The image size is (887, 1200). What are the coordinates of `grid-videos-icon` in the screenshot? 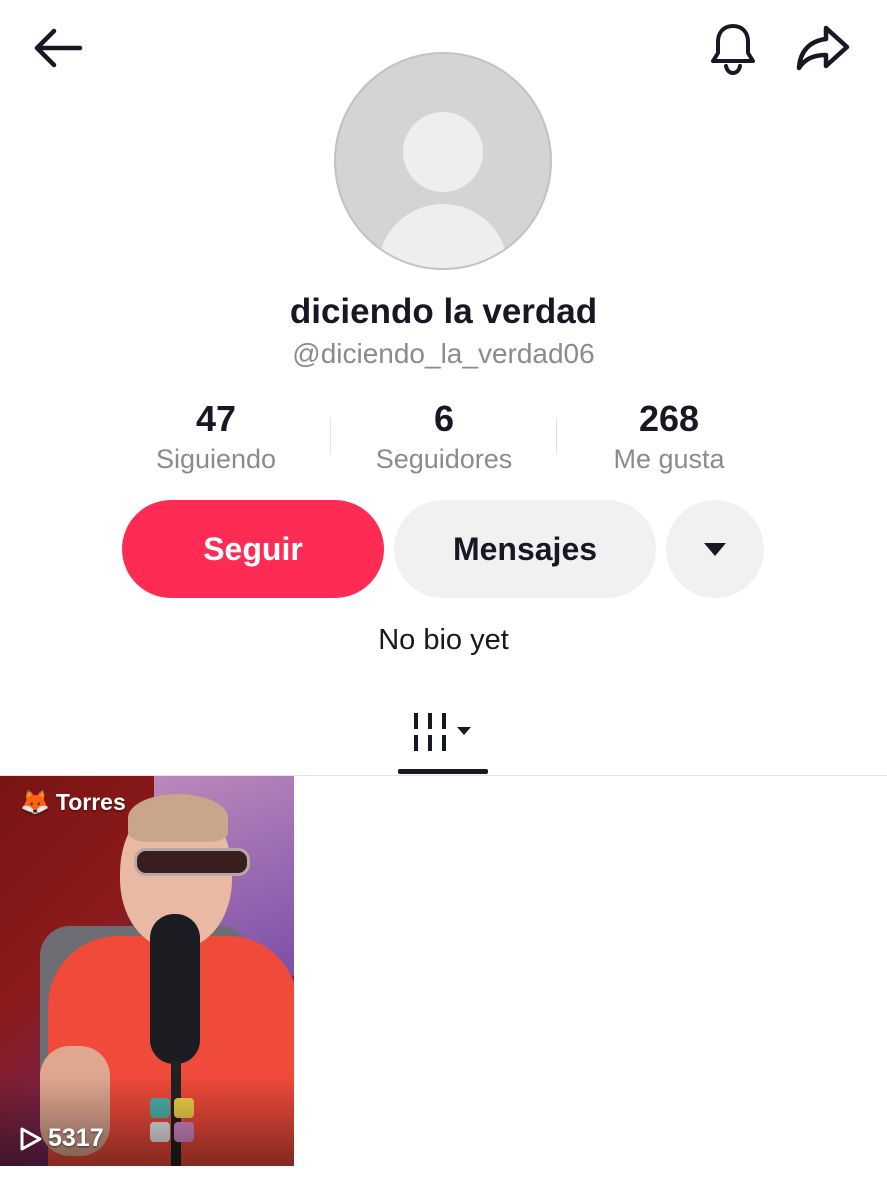 It's located at (442, 731).